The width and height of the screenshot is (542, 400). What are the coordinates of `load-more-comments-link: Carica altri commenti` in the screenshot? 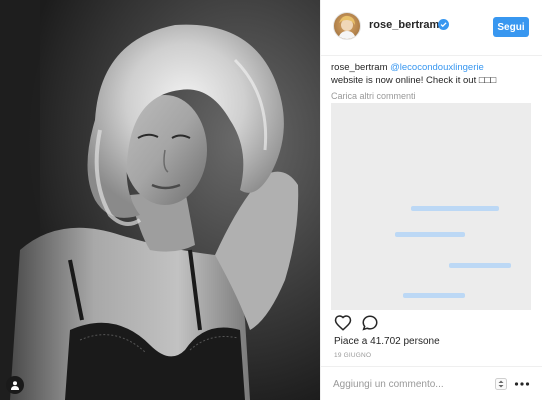 It's located at (433, 96).